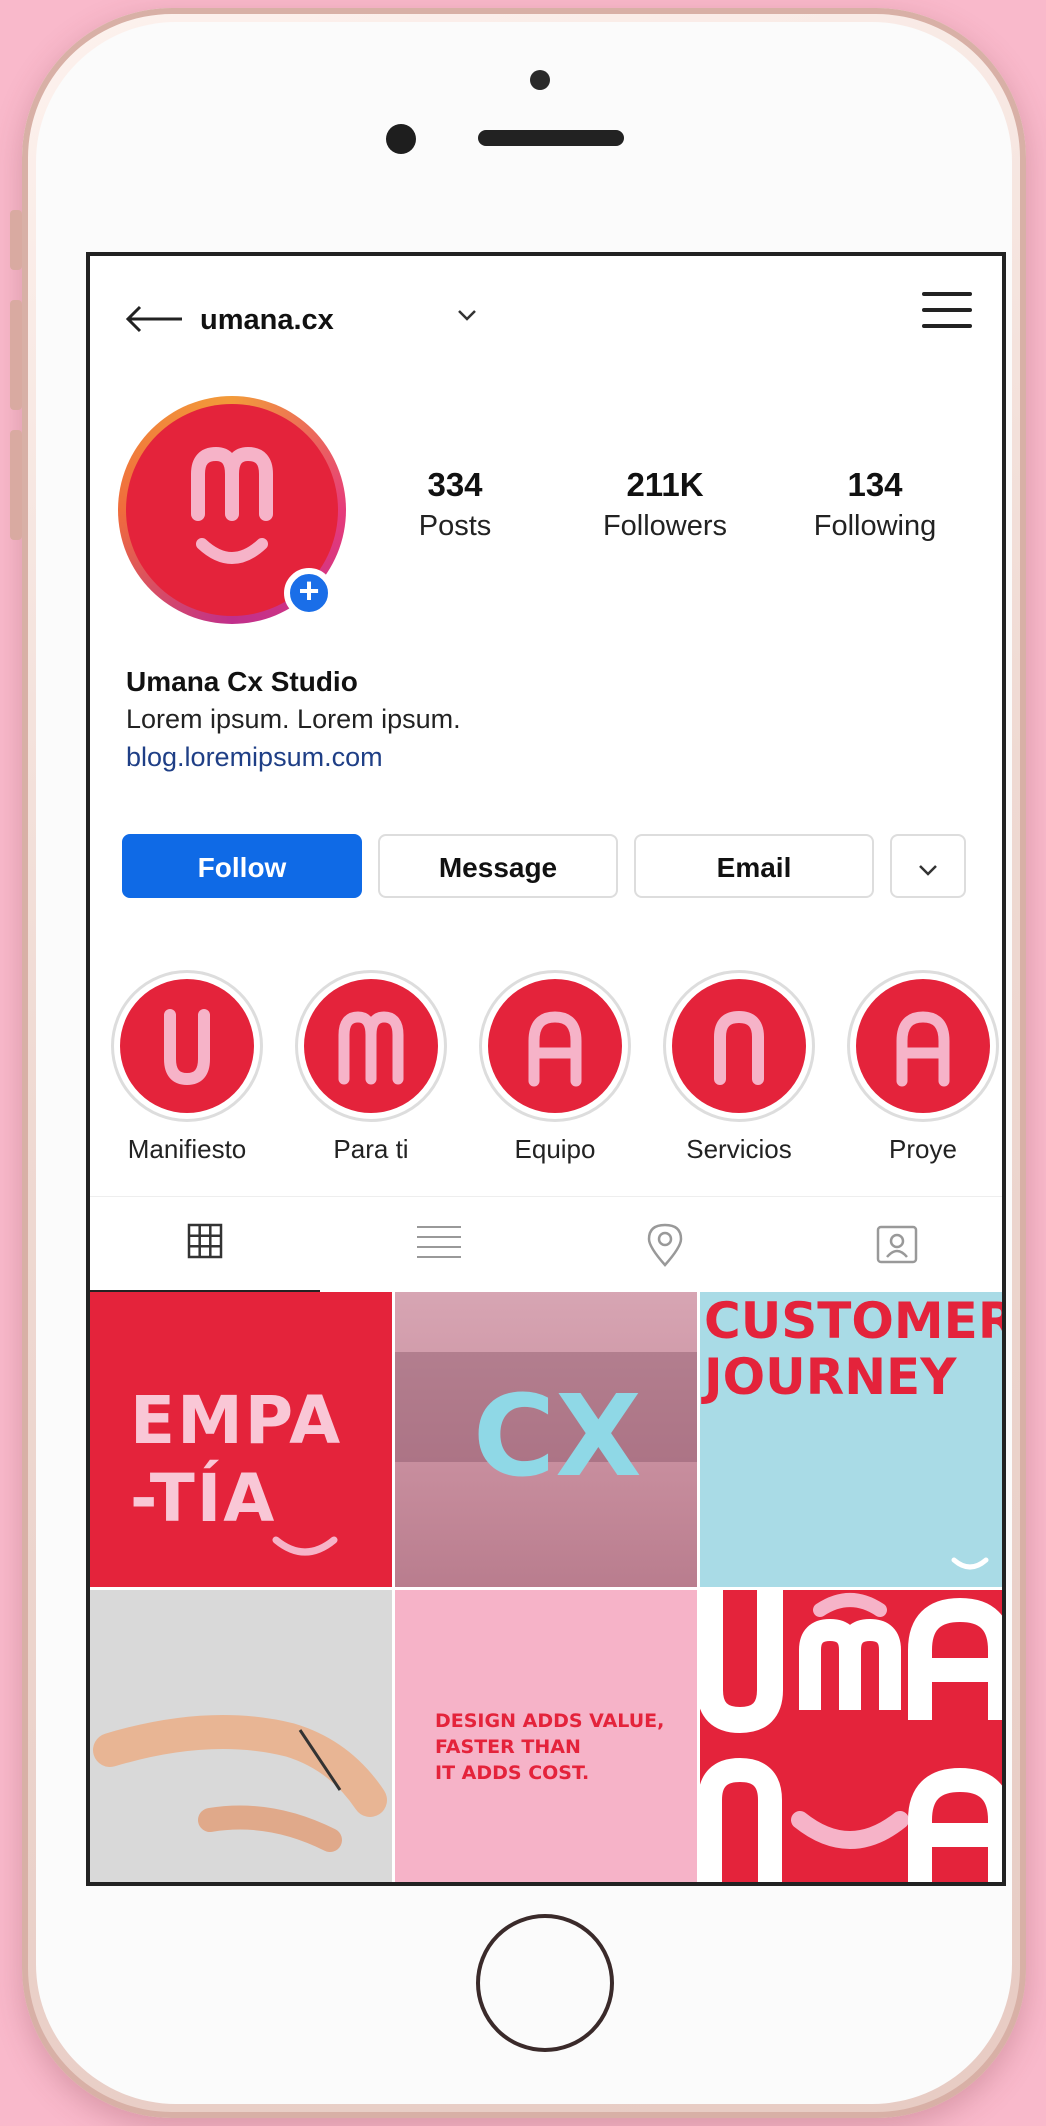  I want to click on umana-pattern-logo, so click(851, 1736).